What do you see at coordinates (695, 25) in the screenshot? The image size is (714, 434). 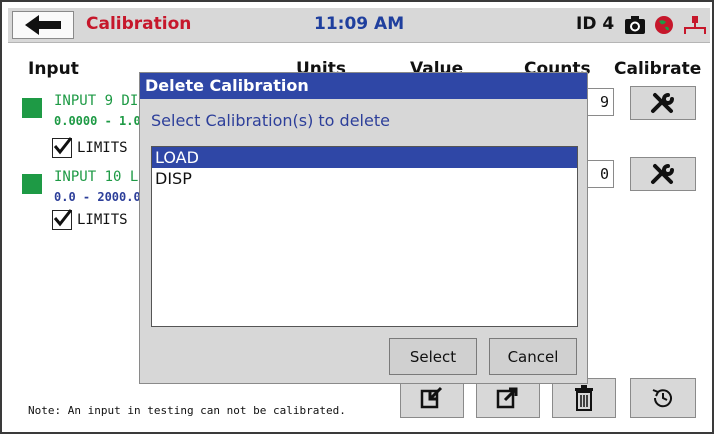 I see `network-icon` at bounding box center [695, 25].